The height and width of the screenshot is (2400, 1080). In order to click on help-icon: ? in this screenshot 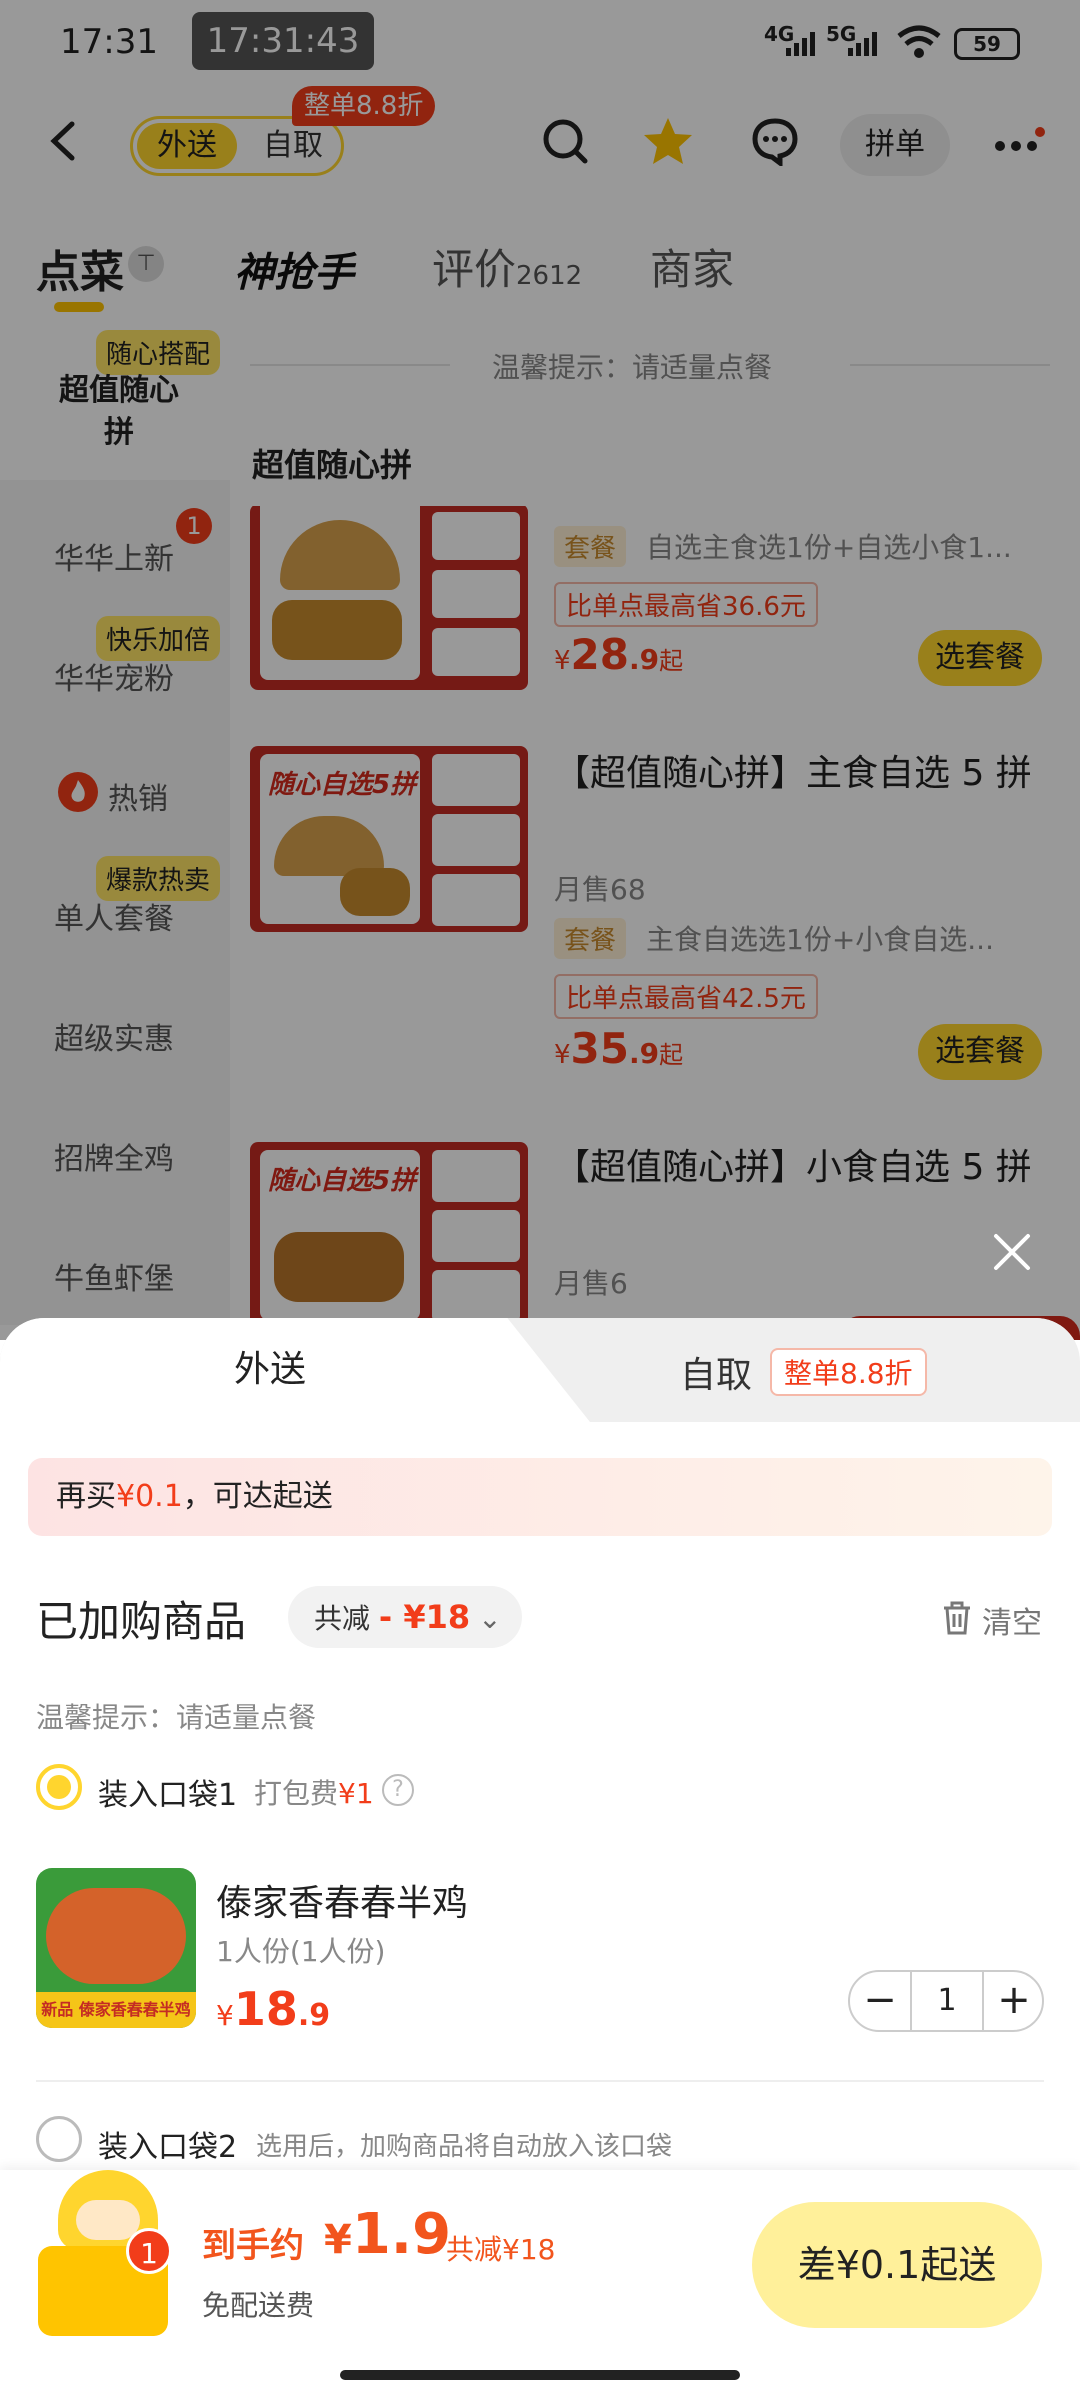, I will do `click(398, 1790)`.